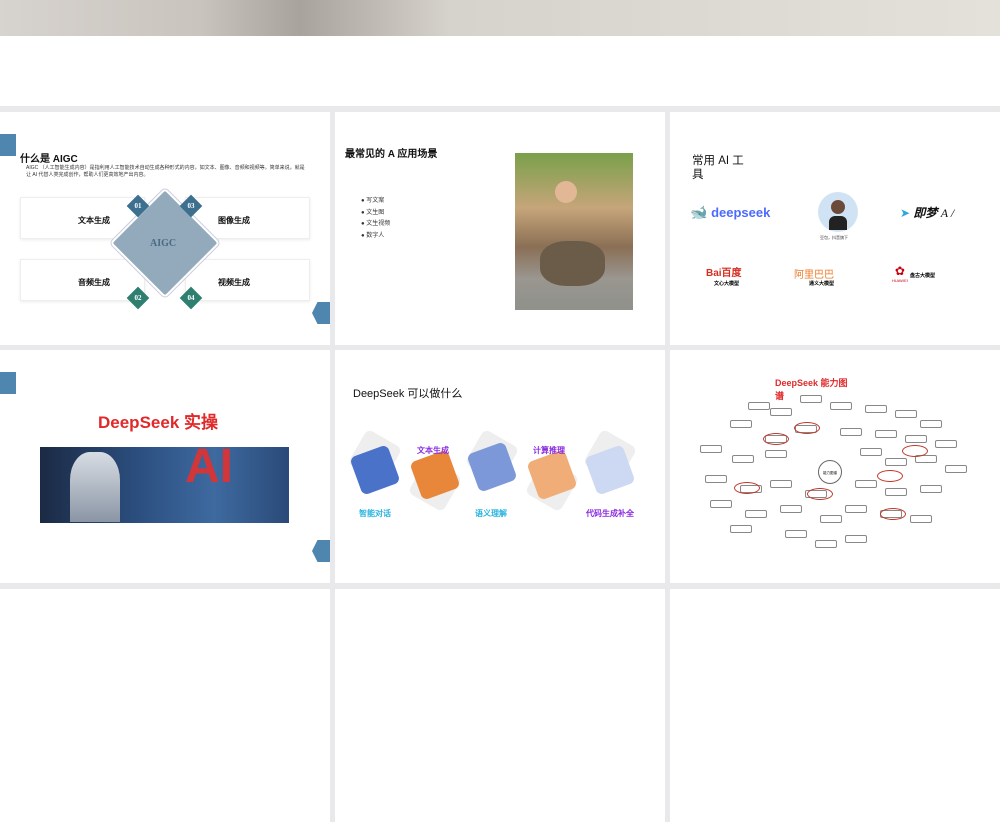 This screenshot has width=1000, height=822. I want to click on deepseek-logo: 🐋 deepseek, so click(730, 212).